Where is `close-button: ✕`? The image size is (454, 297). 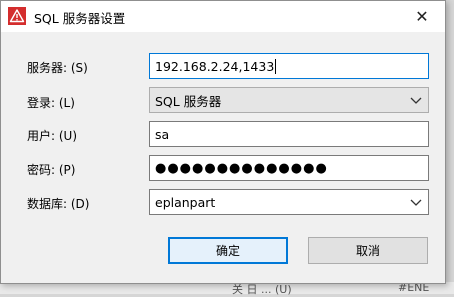 close-button: ✕ is located at coordinates (422, 16).